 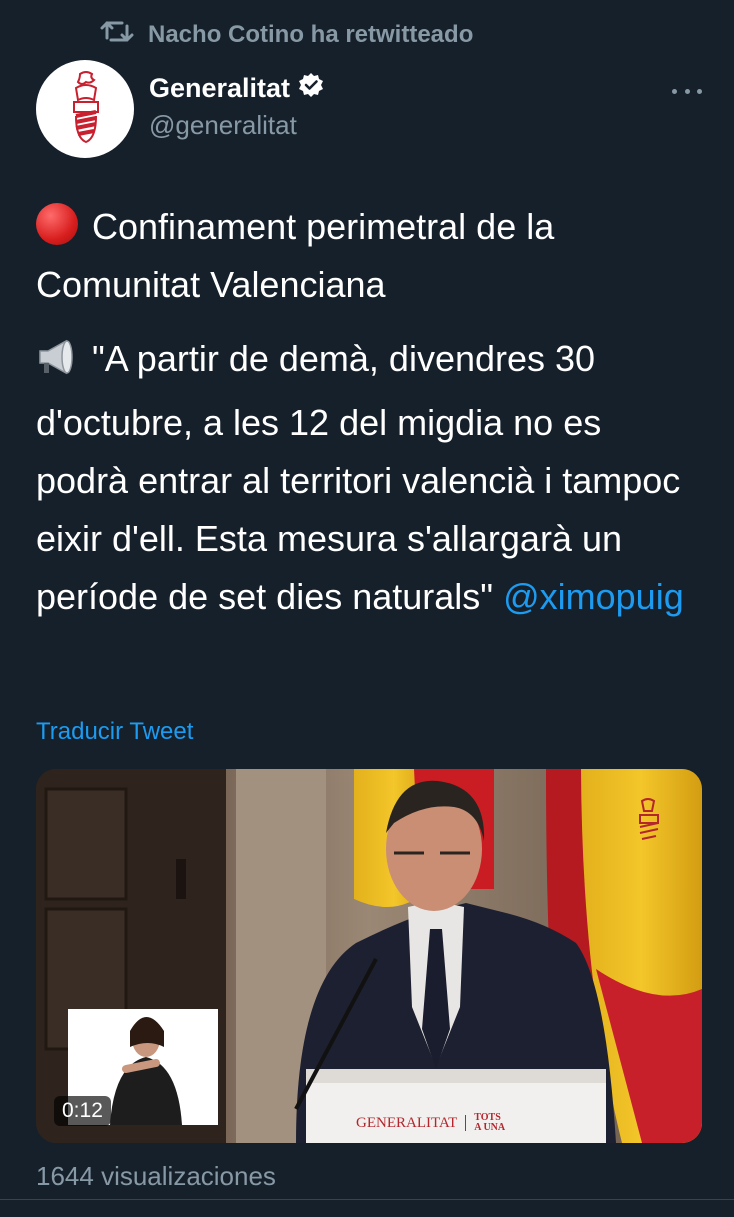 I want to click on verified-badge-icon, so click(x=311, y=88).